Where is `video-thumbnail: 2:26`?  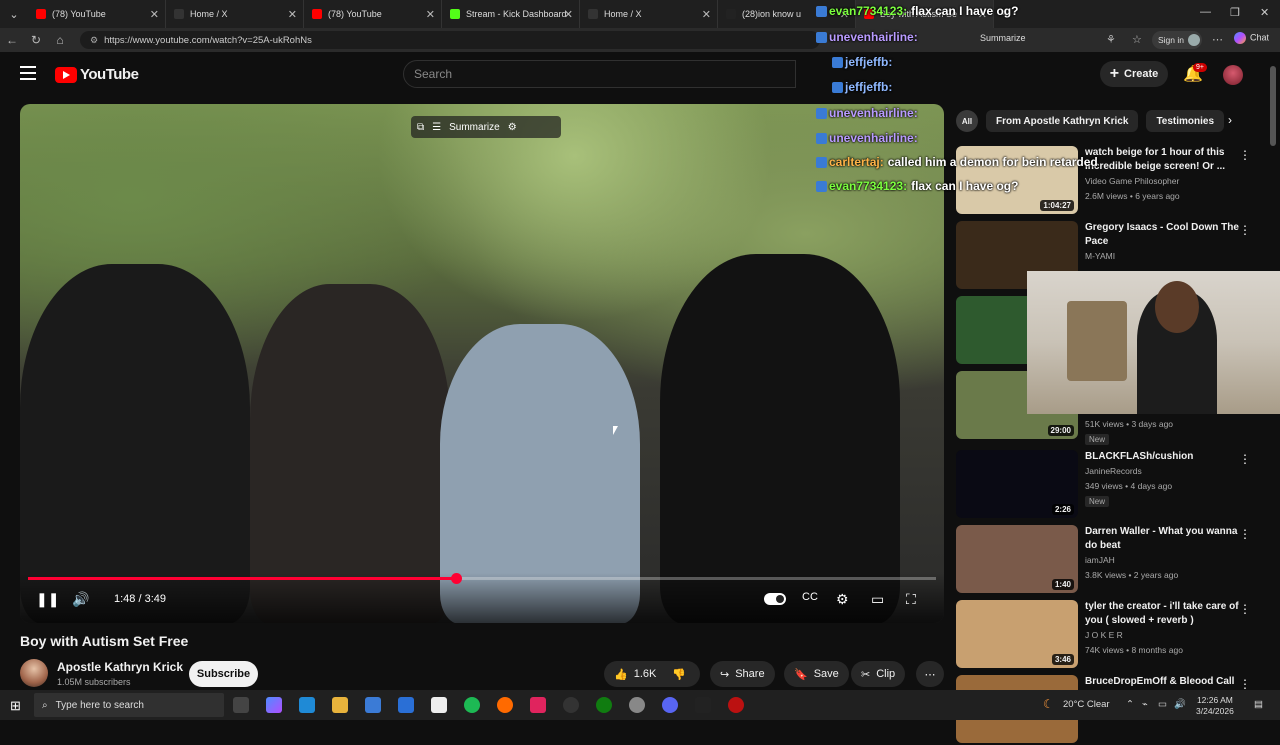
video-thumbnail: 2:26 is located at coordinates (1017, 484).